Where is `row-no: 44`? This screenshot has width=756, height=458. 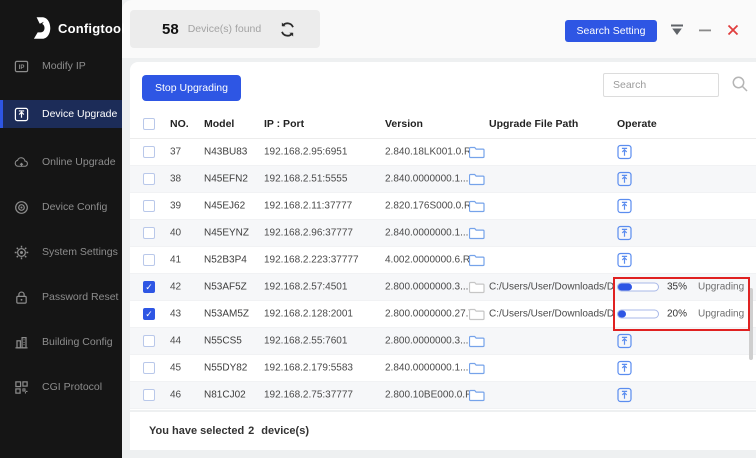
row-no: 44 is located at coordinates (176, 341).